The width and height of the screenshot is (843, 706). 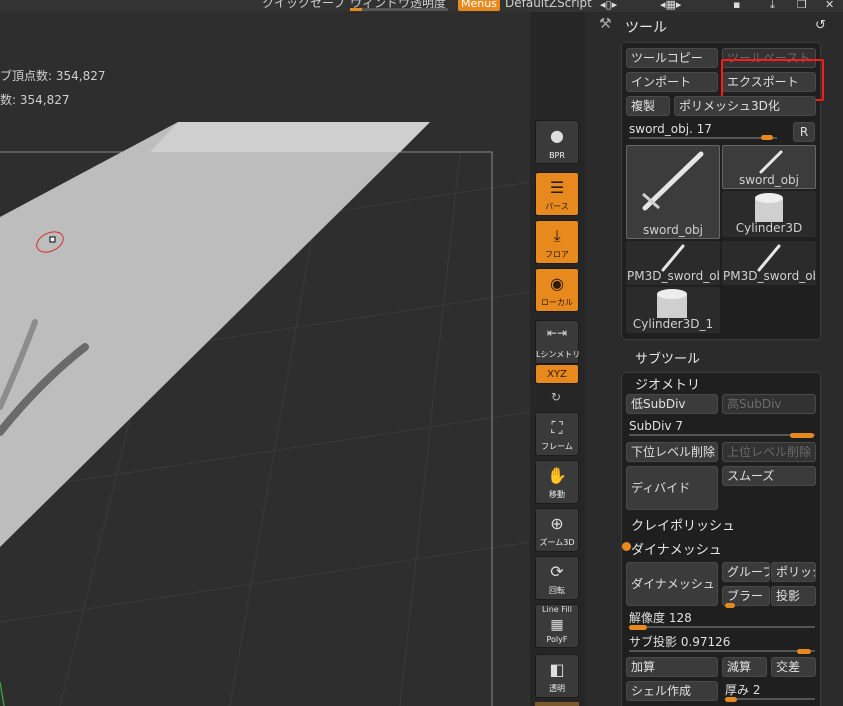 I want to click on delete-lower-button: 下位レベル削除, so click(x=672, y=452).